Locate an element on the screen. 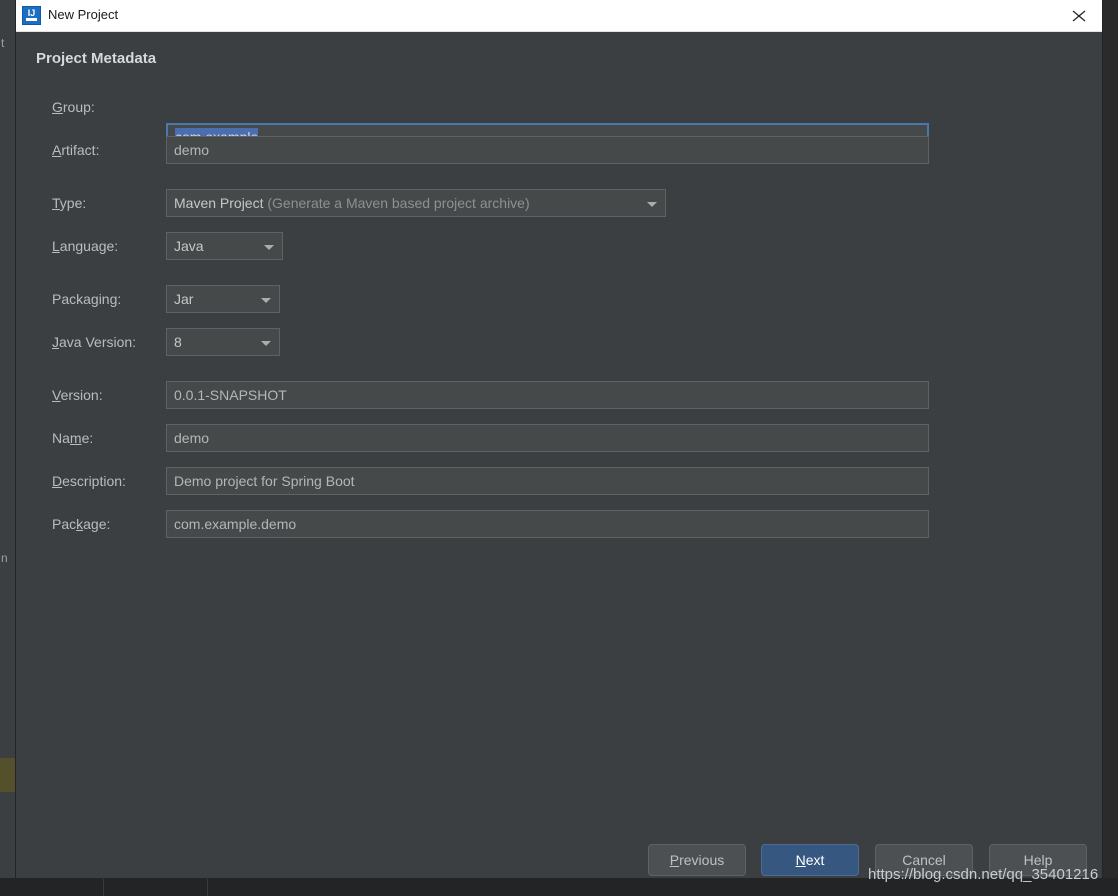 The image size is (1118, 896). label-name-mnemonic: m is located at coordinates (75, 438).